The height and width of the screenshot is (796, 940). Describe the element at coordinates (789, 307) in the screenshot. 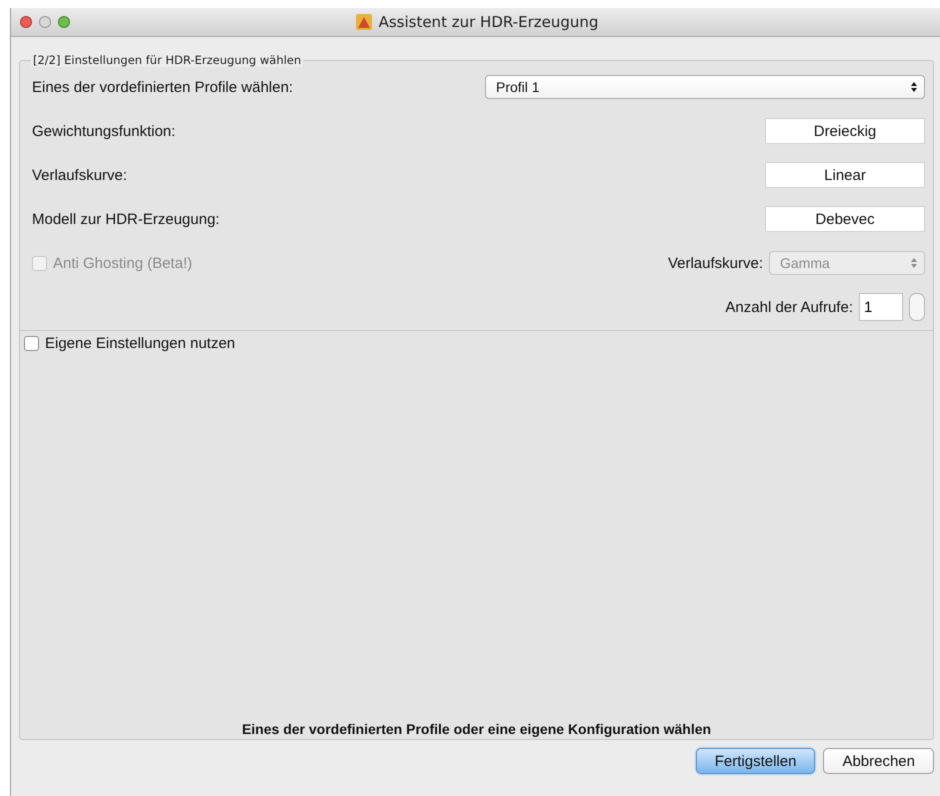

I see `field-label: Anzahl der Aufrufe:` at that location.